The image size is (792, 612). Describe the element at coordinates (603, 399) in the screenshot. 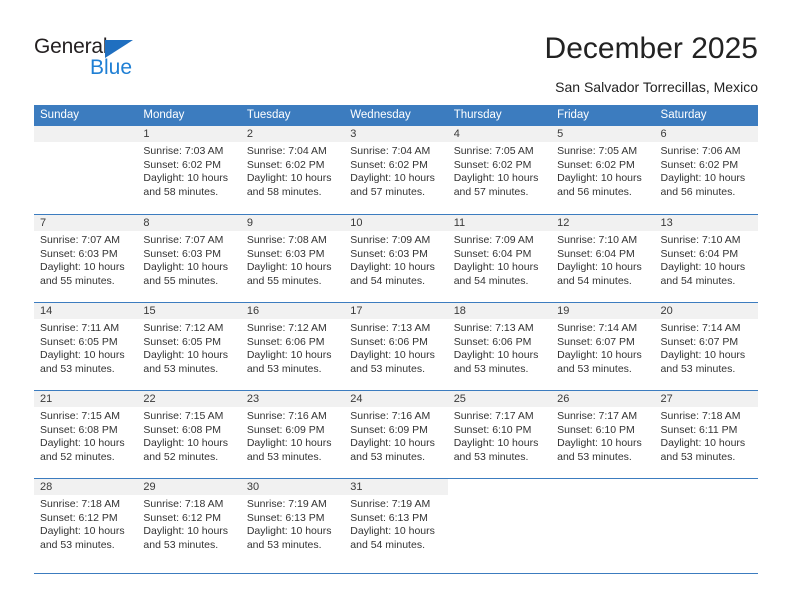

I see `day-number: 26` at that location.